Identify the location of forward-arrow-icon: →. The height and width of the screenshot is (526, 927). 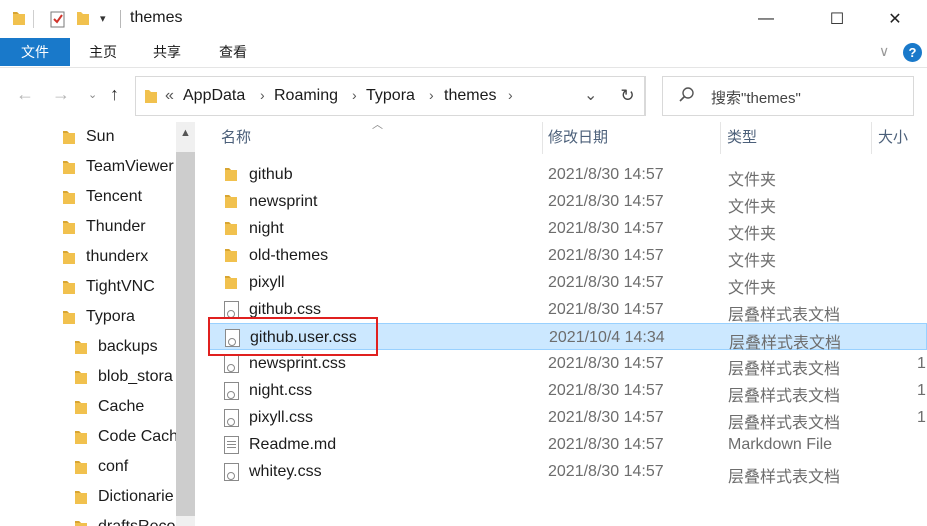
(61, 94).